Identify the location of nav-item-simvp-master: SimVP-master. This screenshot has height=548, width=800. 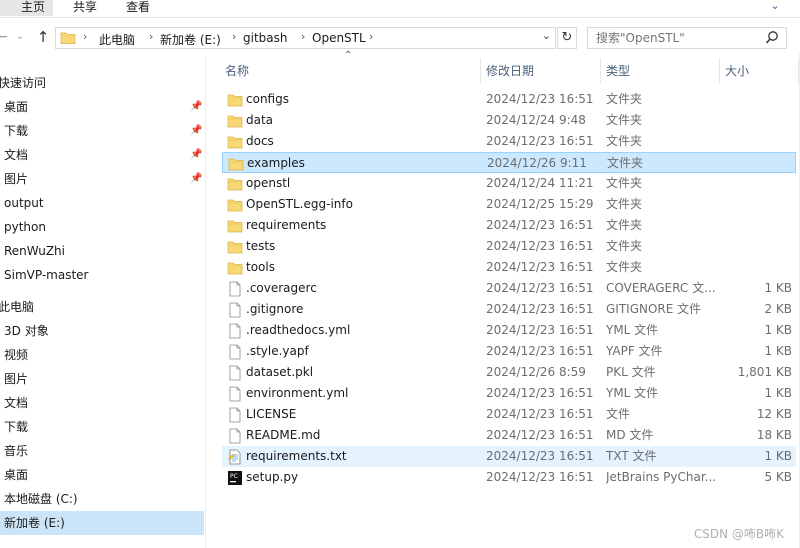
(102, 275).